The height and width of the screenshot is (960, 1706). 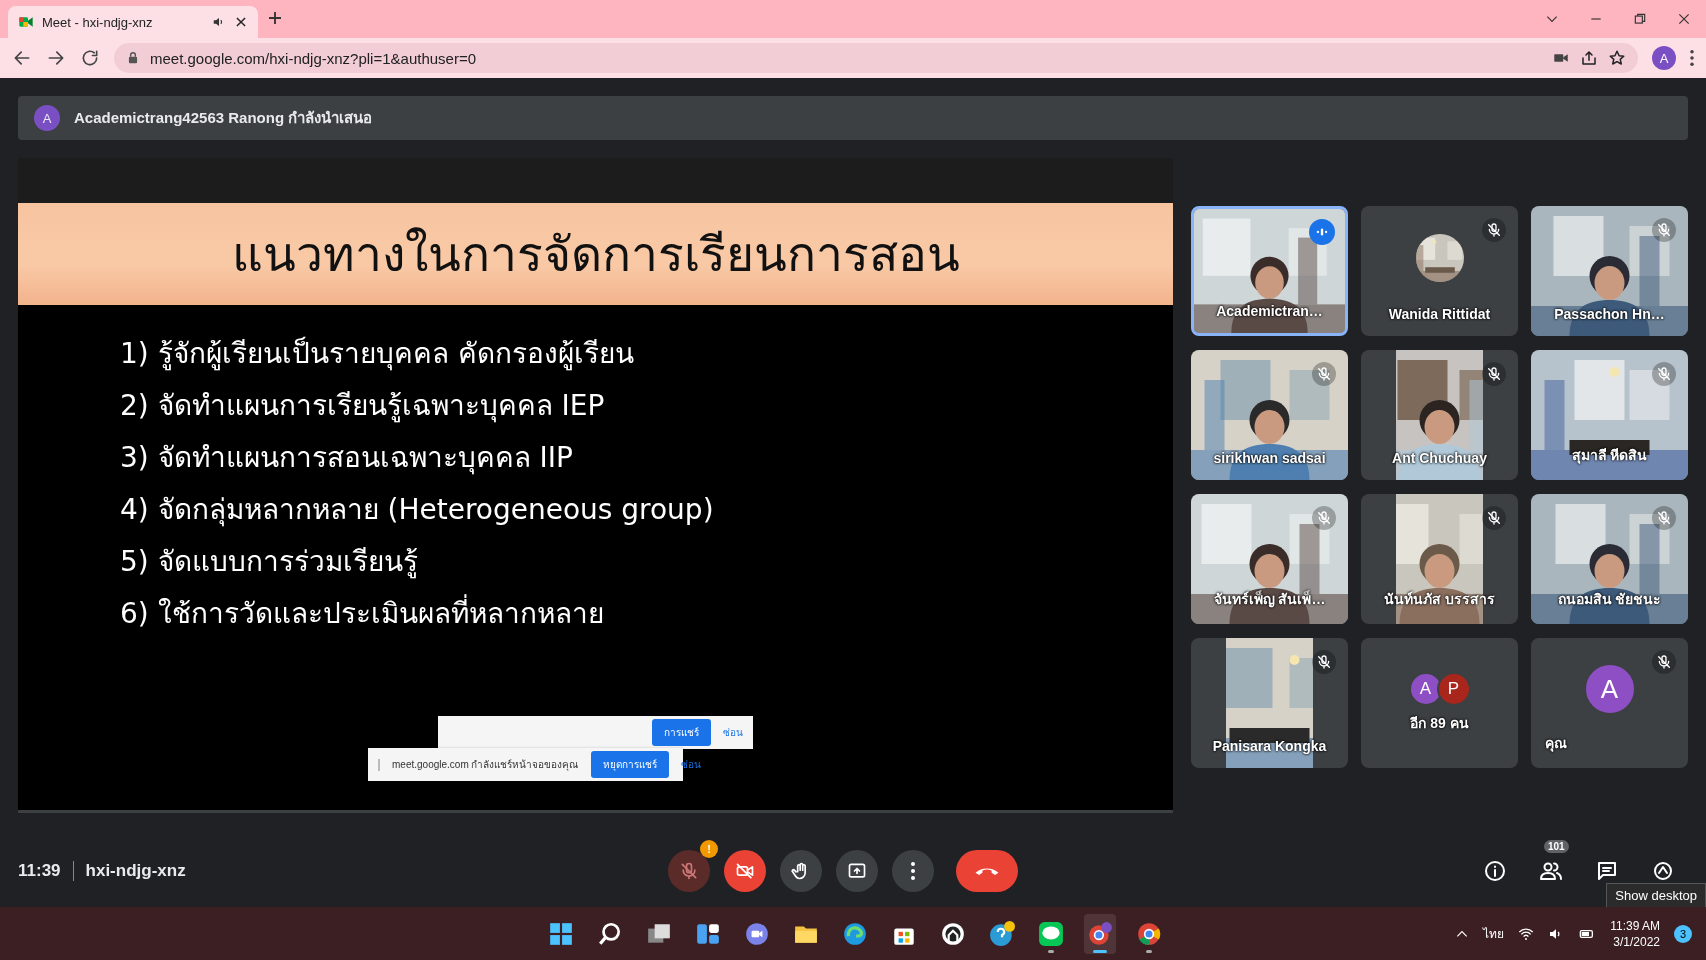 What do you see at coordinates (269, 562) in the screenshot?
I see `slide-list-item: 5) จัดแบบการร่วมเรียนรู้` at bounding box center [269, 562].